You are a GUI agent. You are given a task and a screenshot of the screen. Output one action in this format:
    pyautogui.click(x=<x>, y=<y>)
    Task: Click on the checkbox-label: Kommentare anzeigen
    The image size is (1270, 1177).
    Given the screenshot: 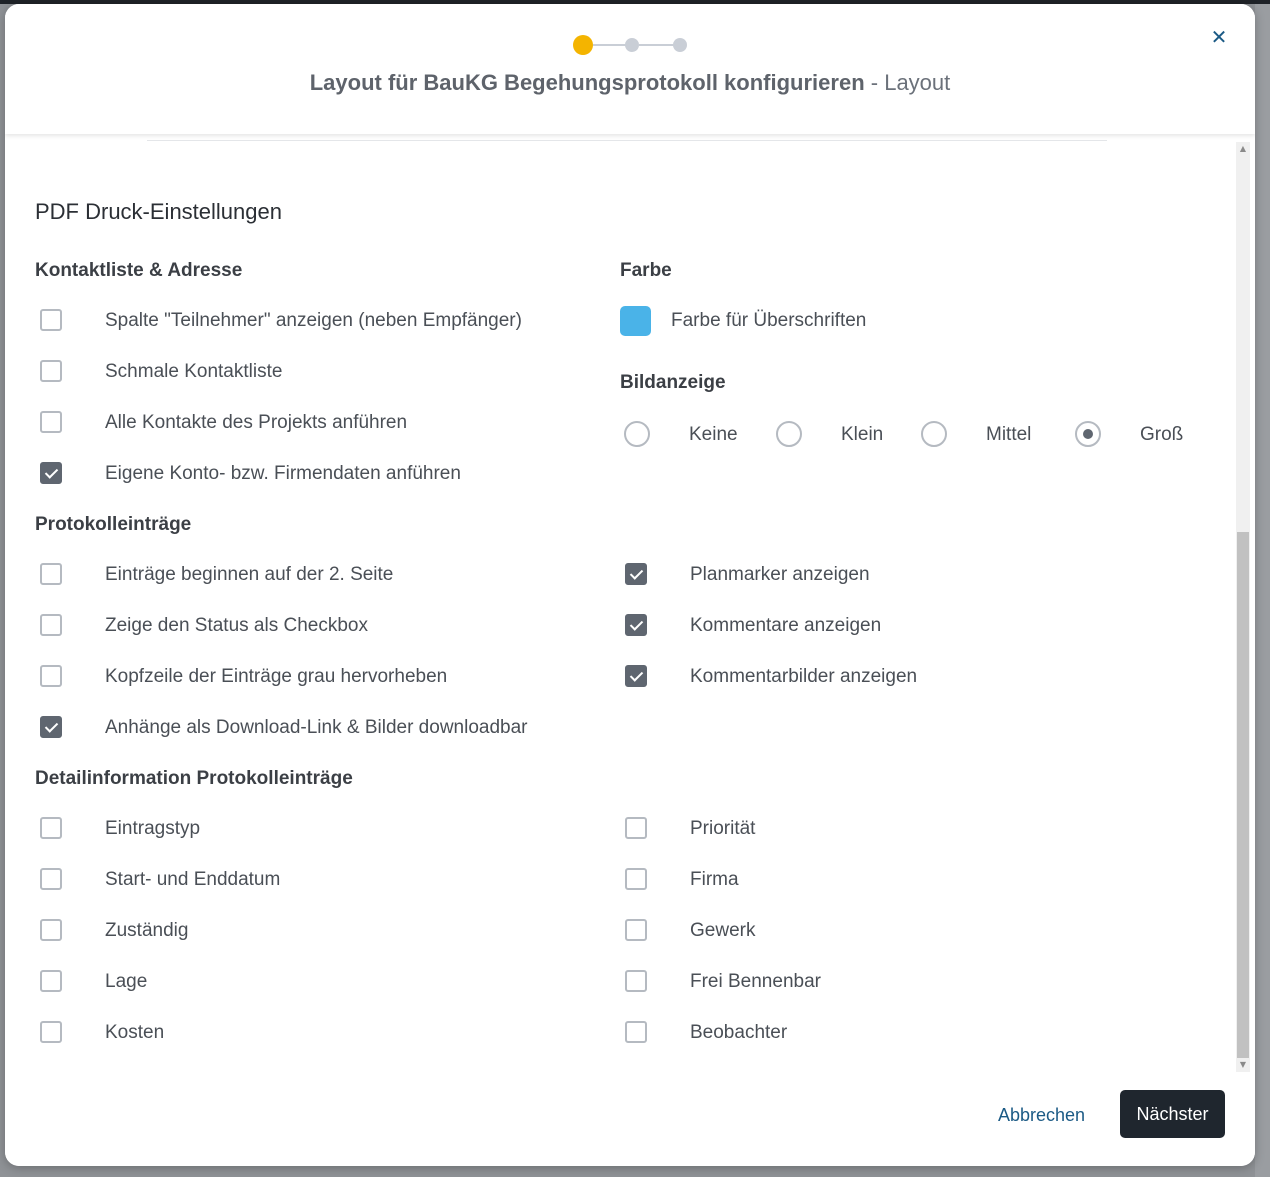 What is the action you would take?
    pyautogui.click(x=786, y=625)
    